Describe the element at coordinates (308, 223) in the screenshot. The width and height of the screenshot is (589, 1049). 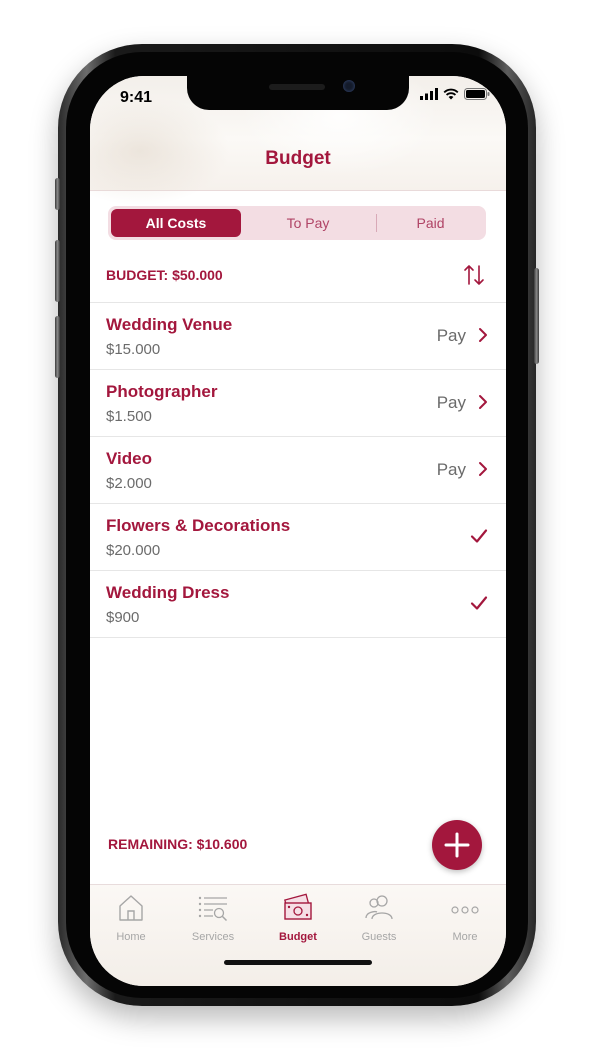
I see `segment-to-pay: To Pay` at that location.